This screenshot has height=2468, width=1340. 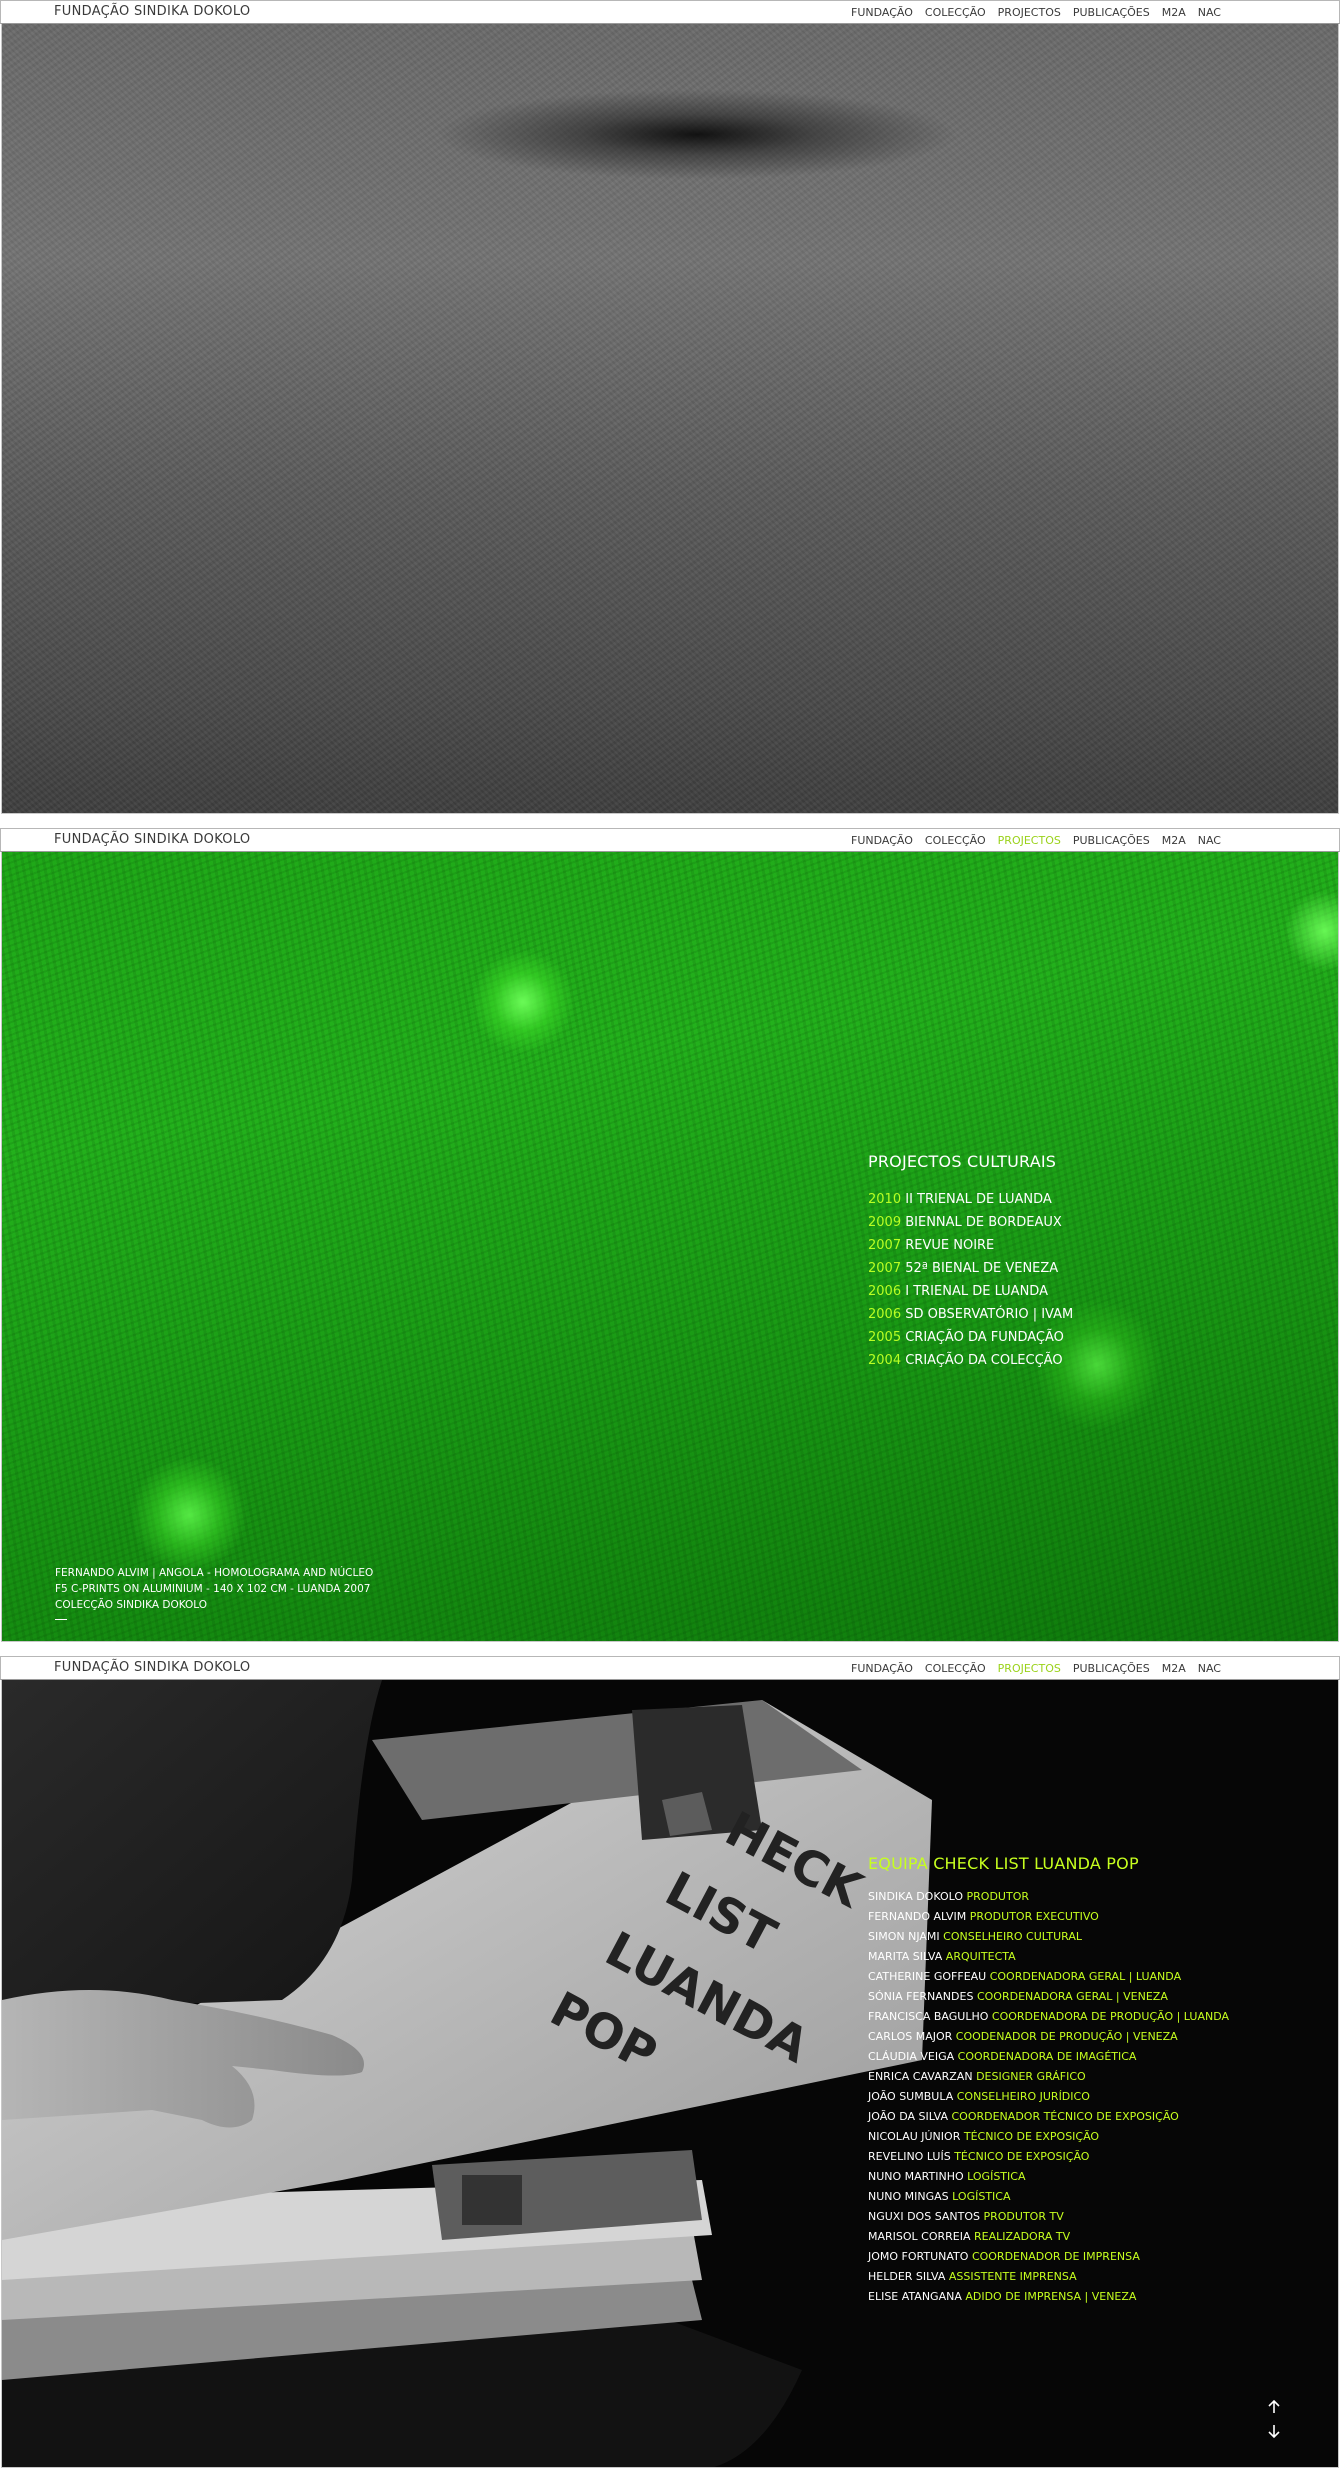 I want to click on project-item: 2007 52ª BIENAL DE VENEZA, so click(x=970, y=1268).